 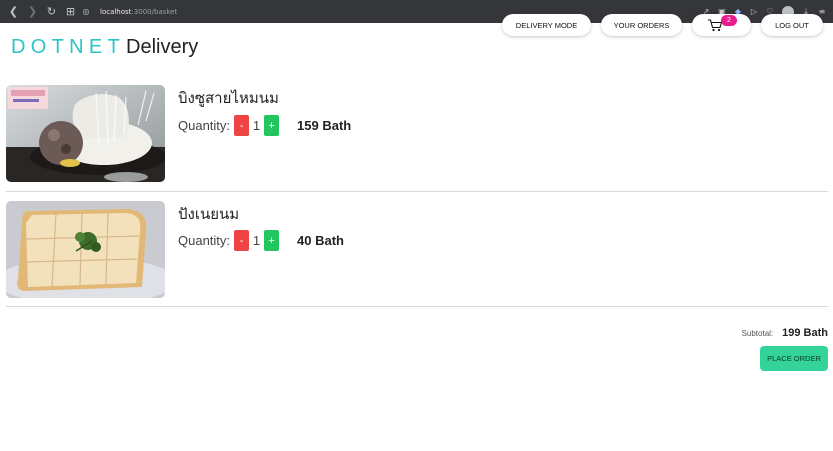 I want to click on item-price: 159 Bath, so click(x=324, y=125).